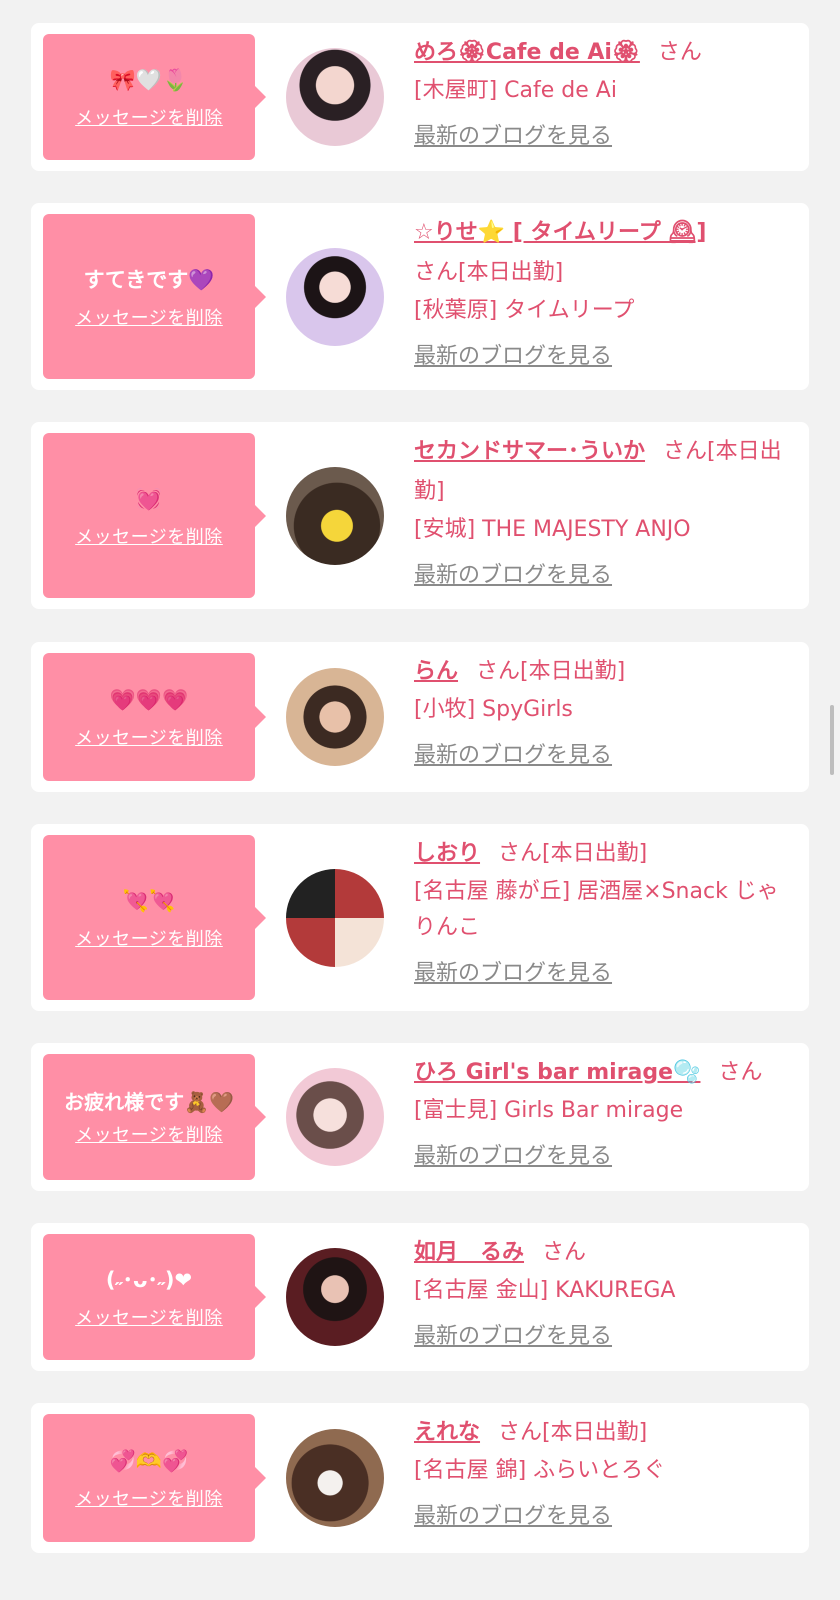 The height and width of the screenshot is (1600, 840). What do you see at coordinates (447, 1432) in the screenshot?
I see `sender-name-link: えれな` at bounding box center [447, 1432].